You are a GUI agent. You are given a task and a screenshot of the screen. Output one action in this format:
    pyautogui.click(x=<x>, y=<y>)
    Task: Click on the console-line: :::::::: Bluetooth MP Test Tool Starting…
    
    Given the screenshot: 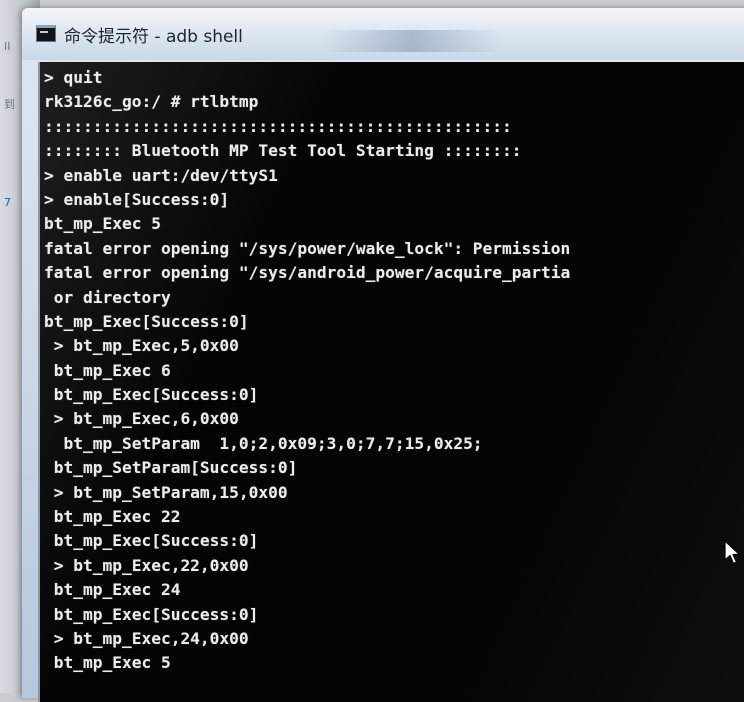 What is the action you would take?
    pyautogui.click(x=283, y=151)
    